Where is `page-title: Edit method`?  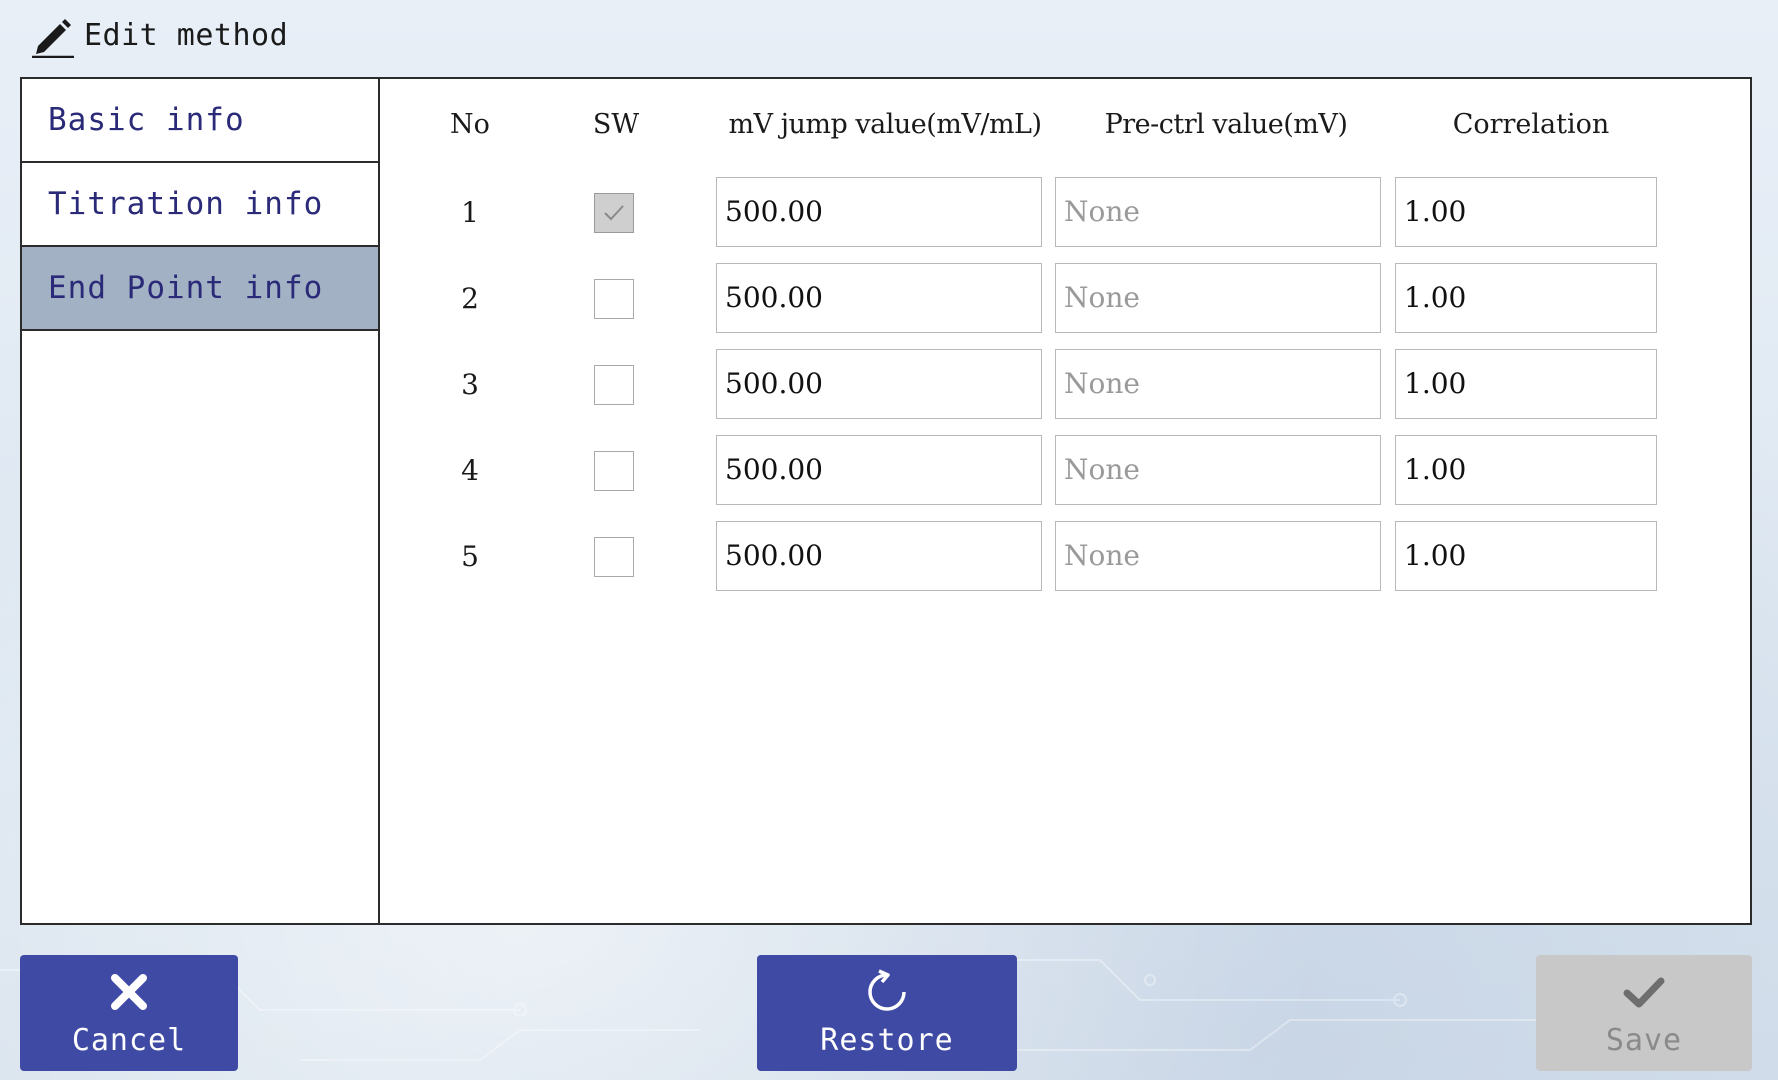 page-title: Edit method is located at coordinates (186, 35).